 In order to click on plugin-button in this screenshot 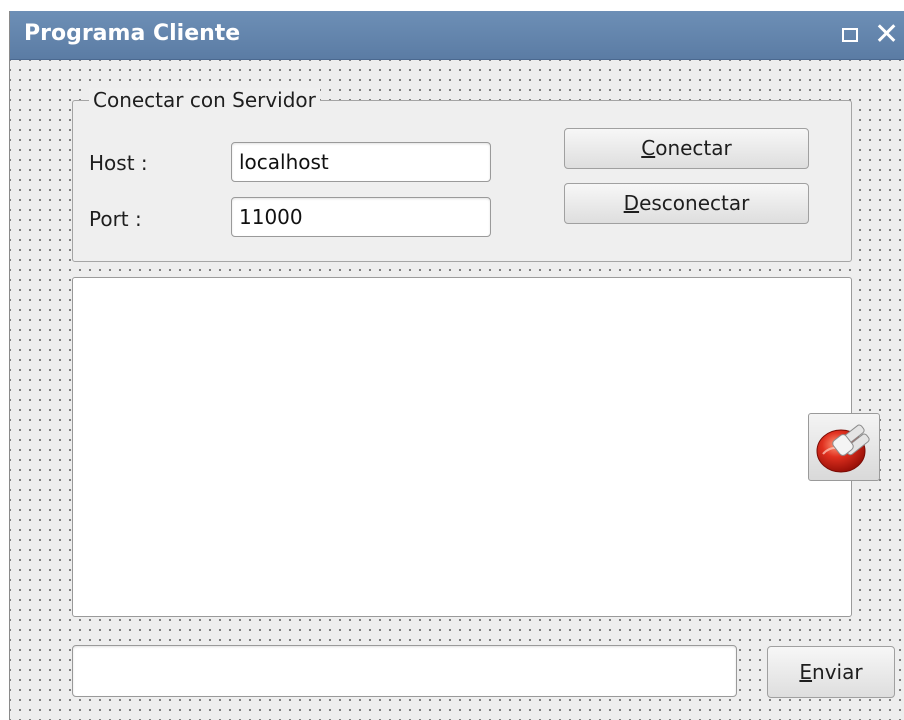, I will do `click(844, 447)`.